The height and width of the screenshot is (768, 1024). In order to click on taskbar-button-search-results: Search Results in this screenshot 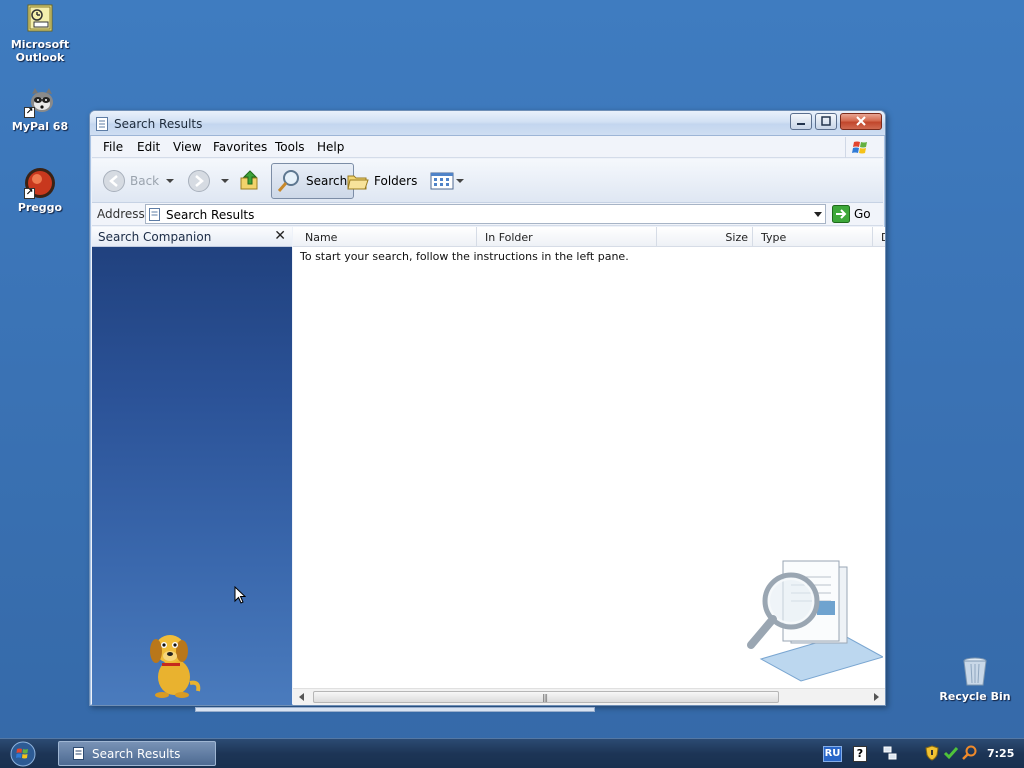, I will do `click(137, 753)`.